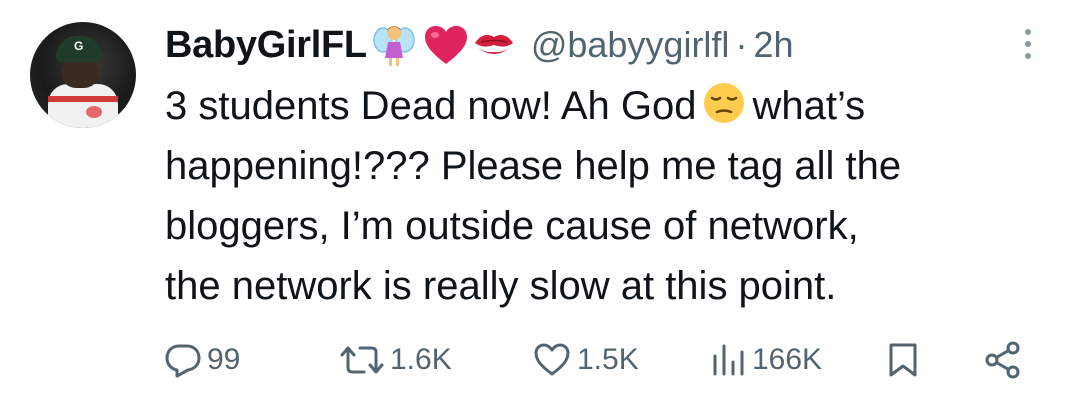 The height and width of the screenshot is (407, 1080). I want to click on tweet-line-1-end: what’s, so click(809, 106).